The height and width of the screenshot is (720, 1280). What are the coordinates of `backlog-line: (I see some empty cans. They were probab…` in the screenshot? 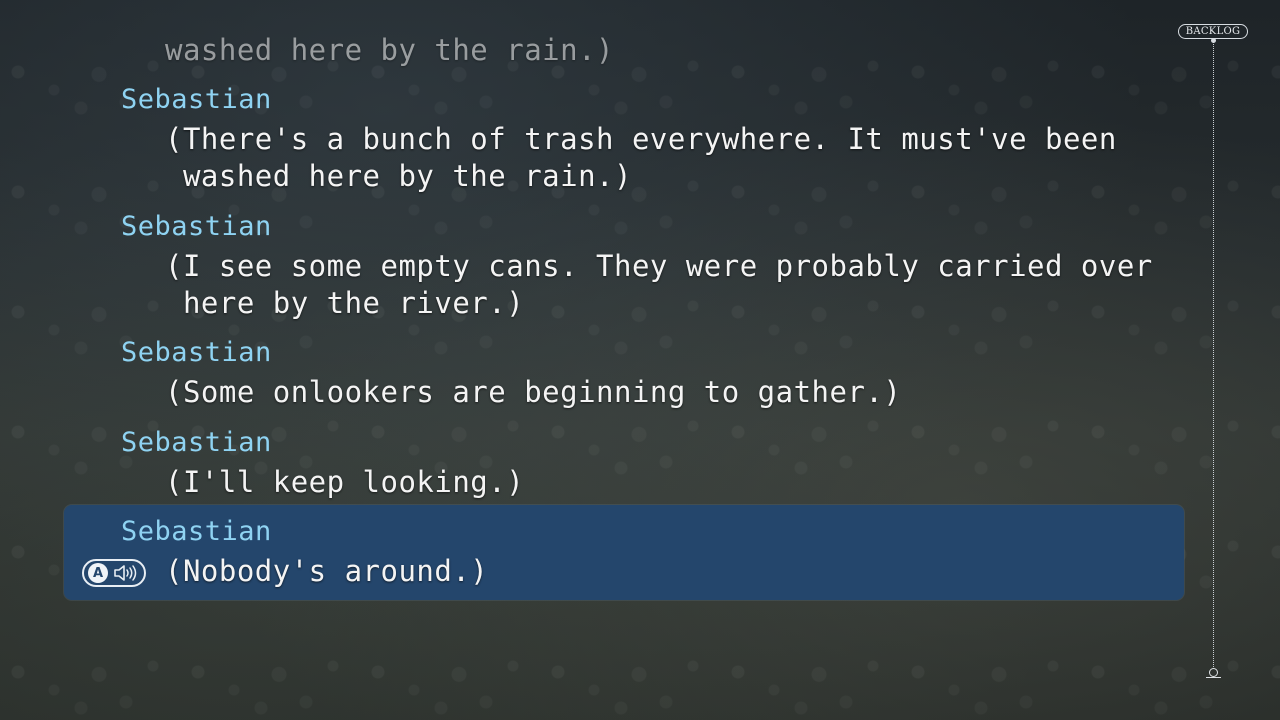 It's located at (659, 266).